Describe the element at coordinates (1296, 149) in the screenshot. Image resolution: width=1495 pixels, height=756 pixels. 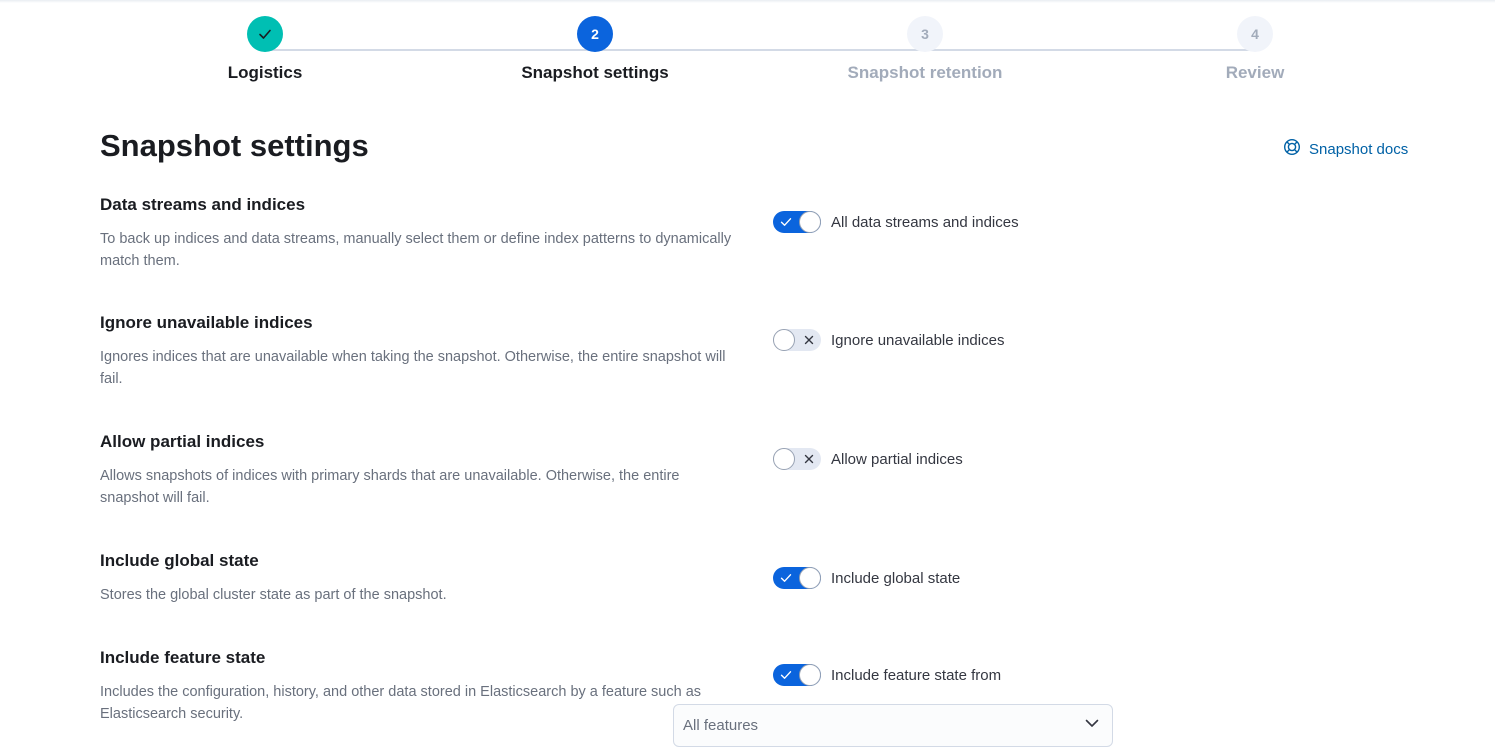
I see `help-lifebuoy-icon` at that location.